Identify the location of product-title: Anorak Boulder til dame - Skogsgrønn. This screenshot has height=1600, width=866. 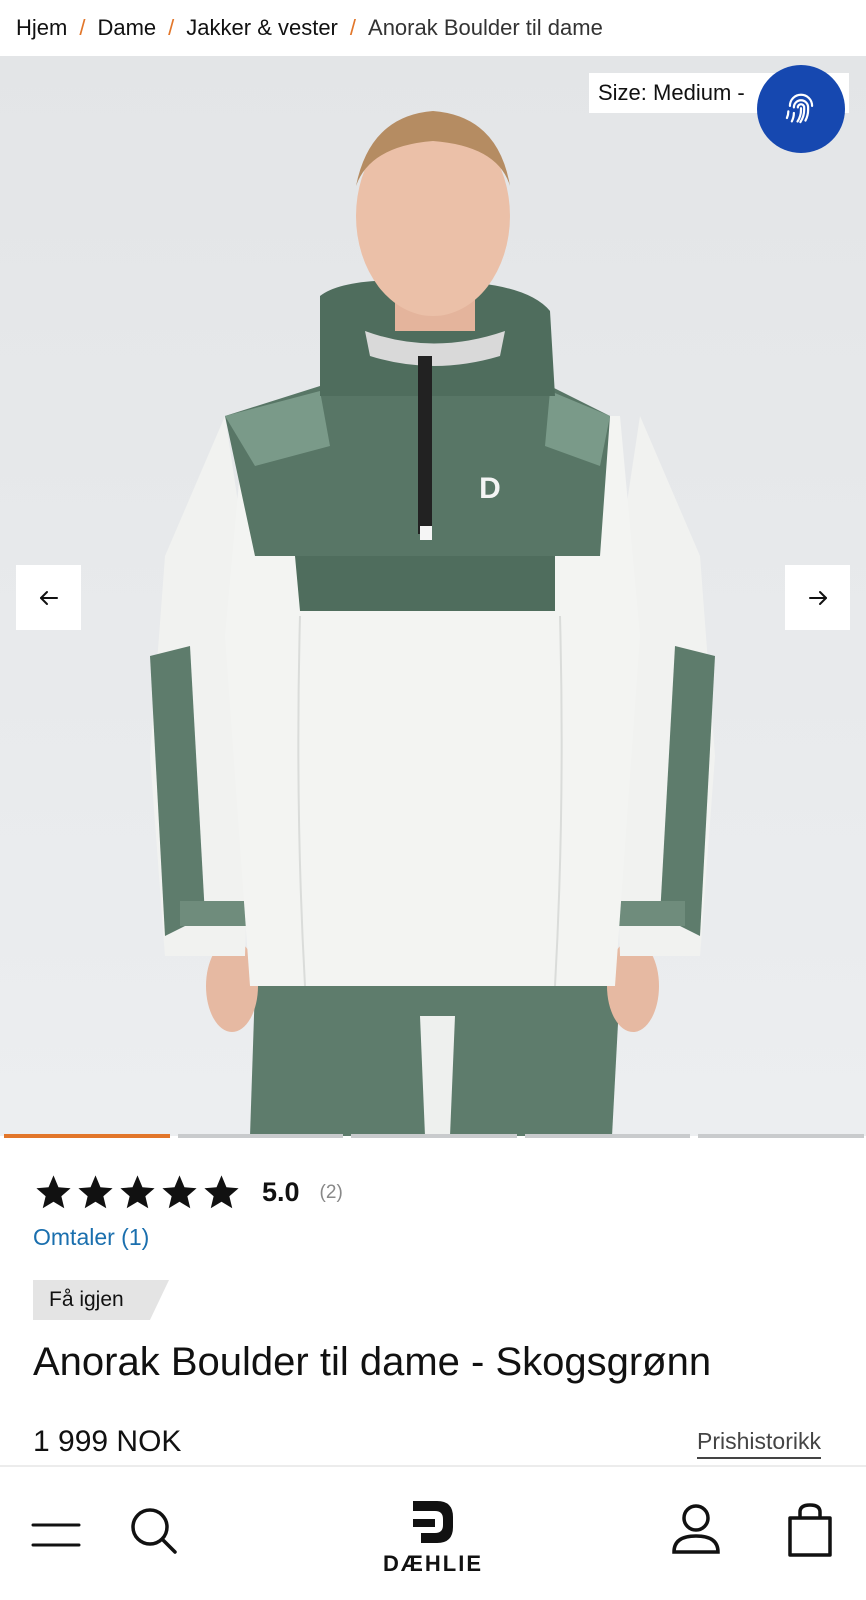
(372, 1362).